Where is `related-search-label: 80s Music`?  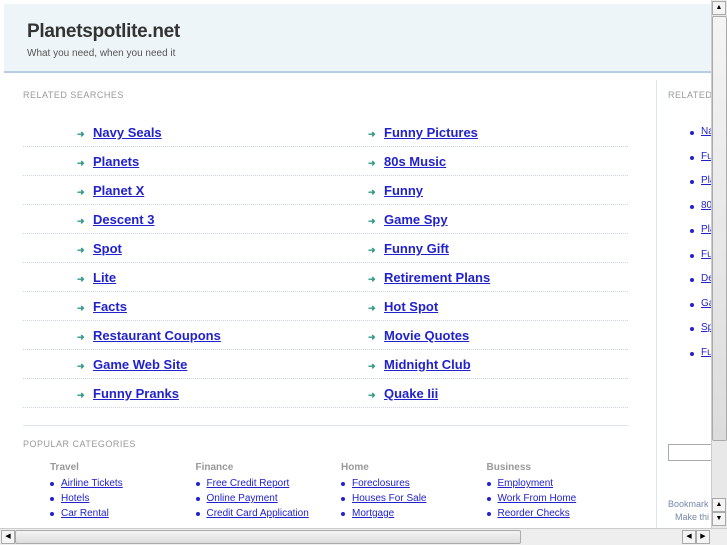 related-search-label: 80s Music is located at coordinates (415, 161).